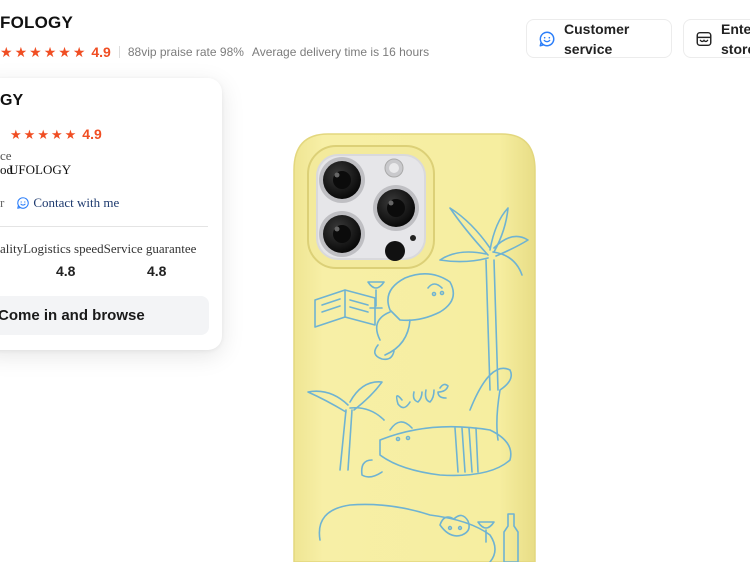 This screenshot has width=750, height=562. I want to click on card-rating-value: 4.9, so click(92, 134).